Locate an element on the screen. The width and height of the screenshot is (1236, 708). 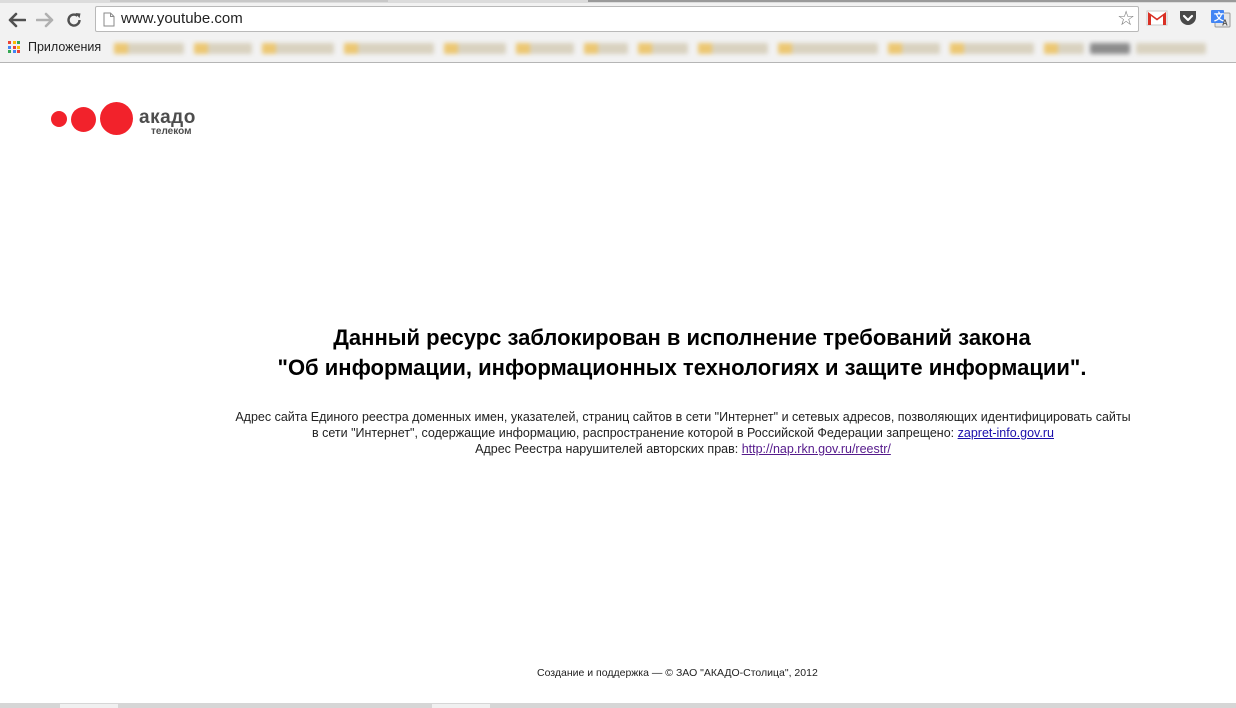
forward-icon is located at coordinates (45, 20).